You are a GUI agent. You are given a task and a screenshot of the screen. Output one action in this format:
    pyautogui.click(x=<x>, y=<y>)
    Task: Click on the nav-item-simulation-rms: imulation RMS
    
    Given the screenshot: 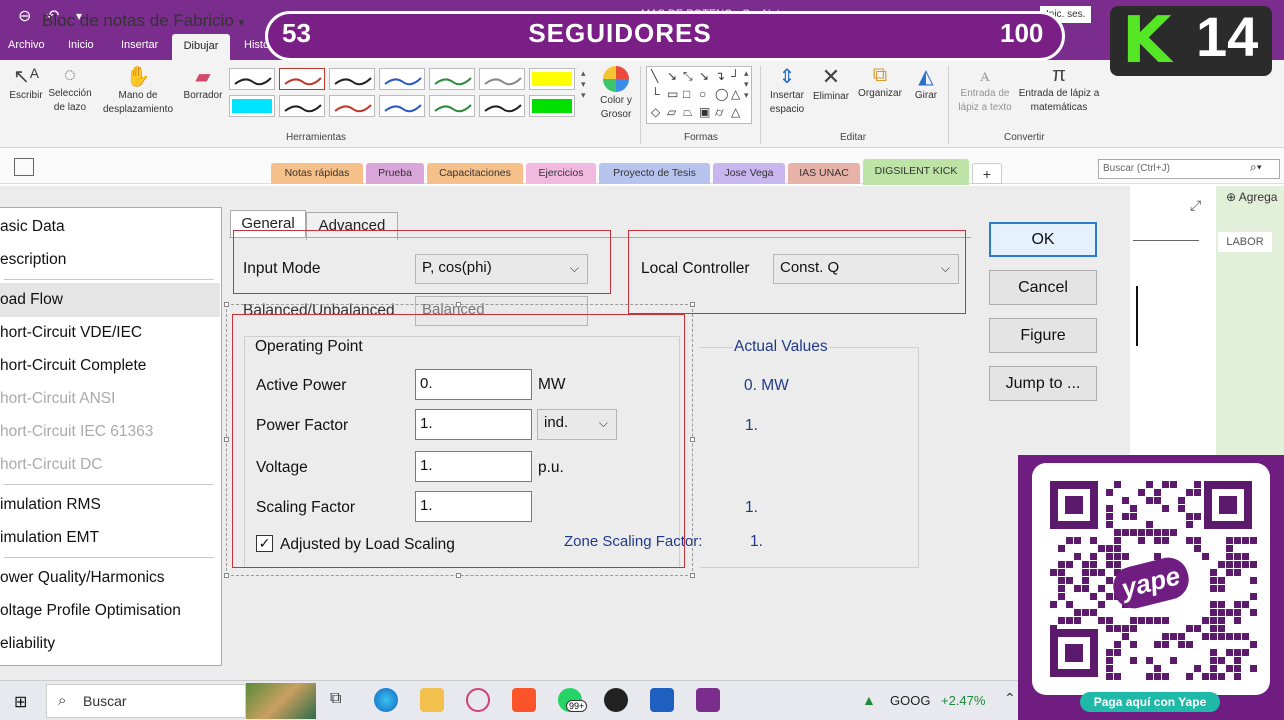 What is the action you would take?
    pyautogui.click(x=50, y=505)
    